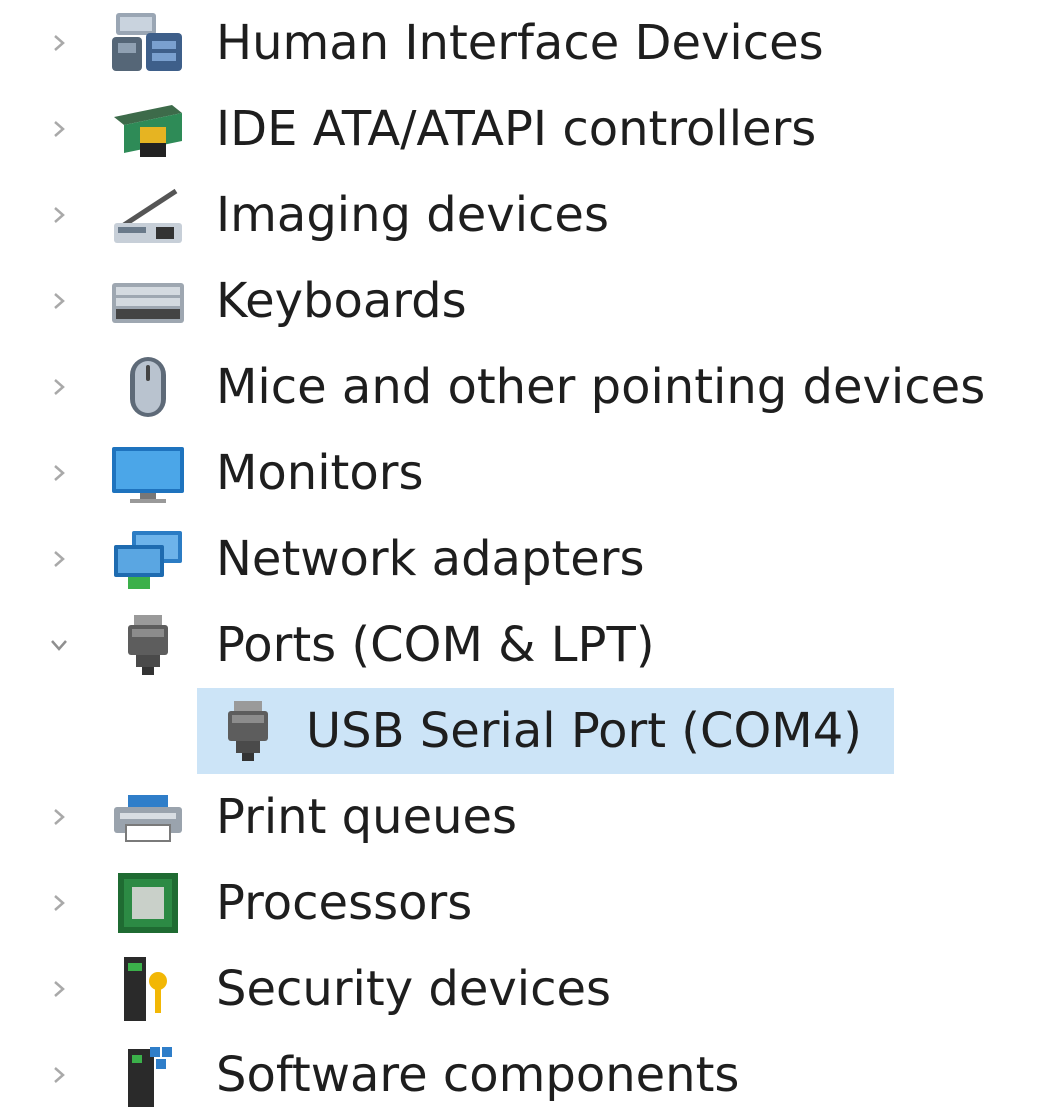 The height and width of the screenshot is (1118, 1052). I want to click on hid-icon, so click(148, 43).